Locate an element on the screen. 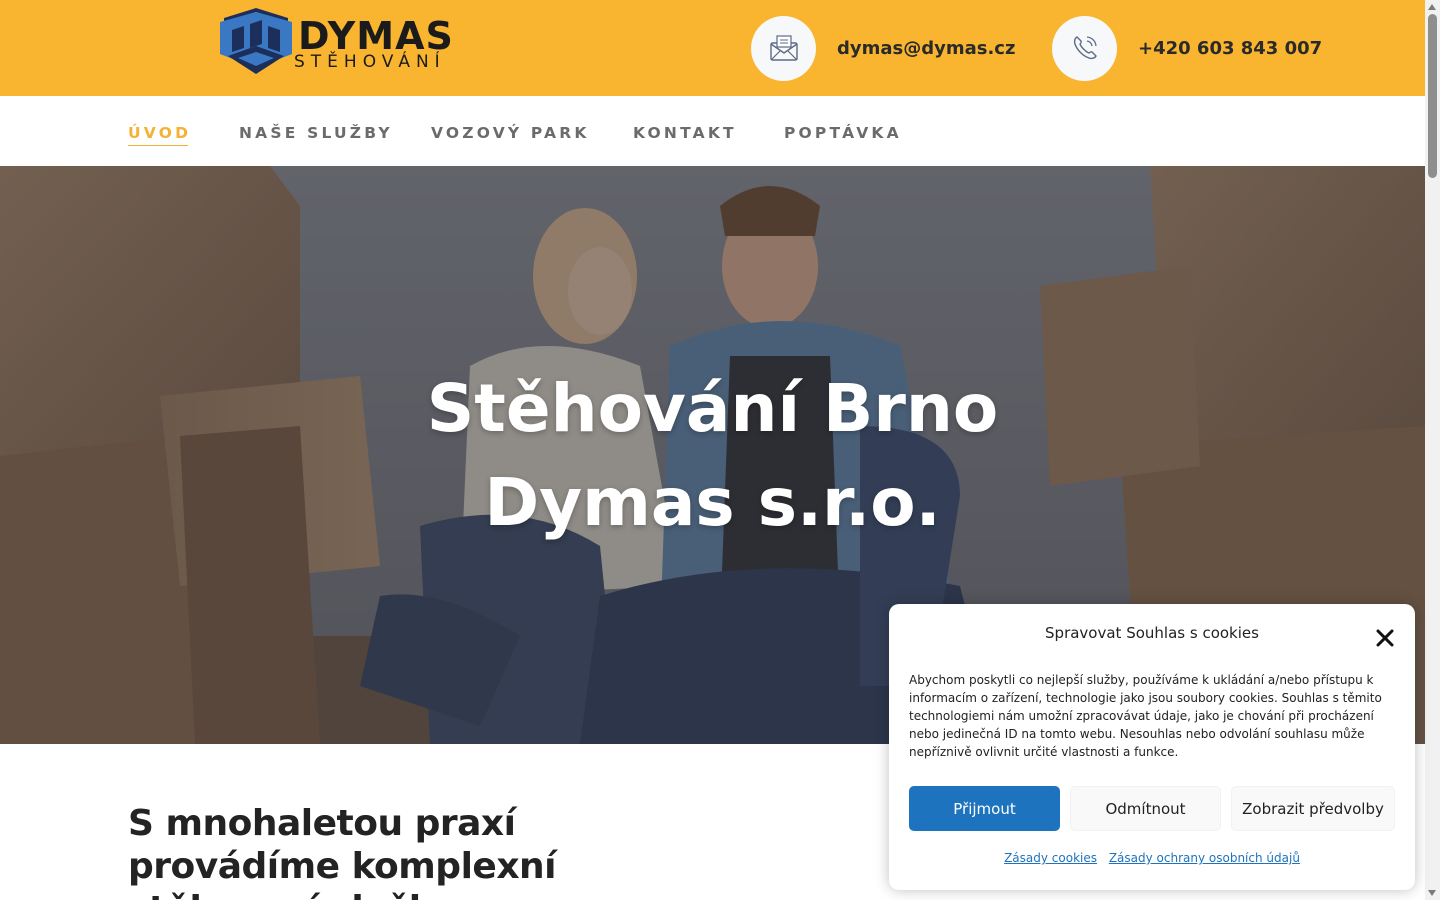  nav-item-poptavka: POPTÁVKA is located at coordinates (843, 133).